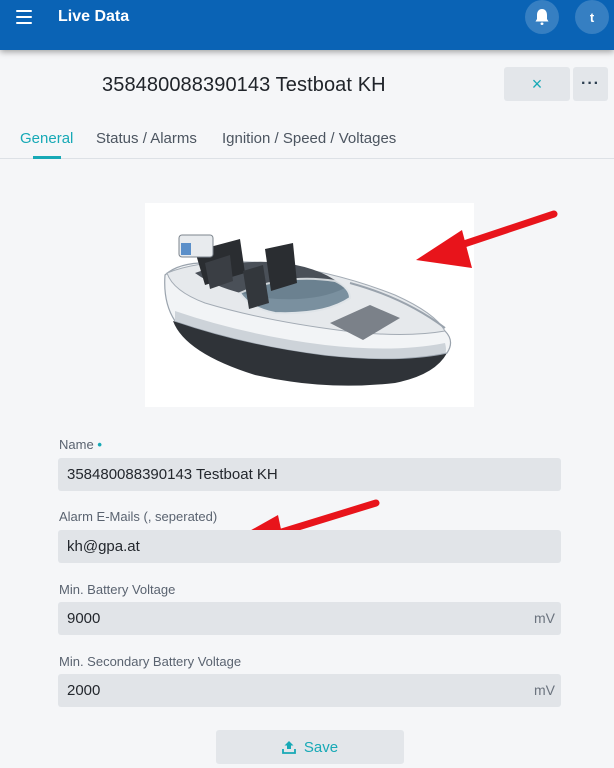 Image resolution: width=614 pixels, height=768 pixels. Describe the element at coordinates (94, 16) in the screenshot. I see `app-title: Live Data` at that location.